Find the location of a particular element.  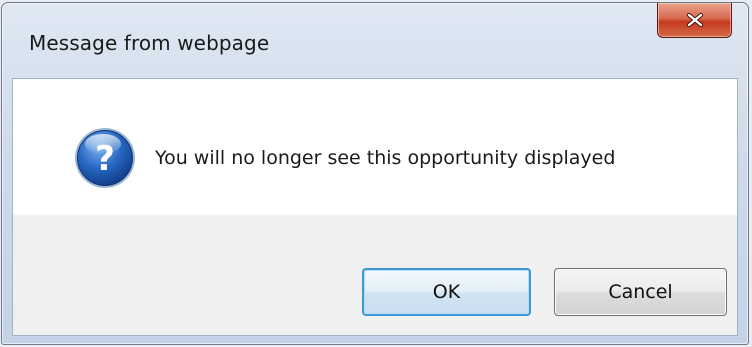

dialog-title: Message from webpage is located at coordinates (149, 43).